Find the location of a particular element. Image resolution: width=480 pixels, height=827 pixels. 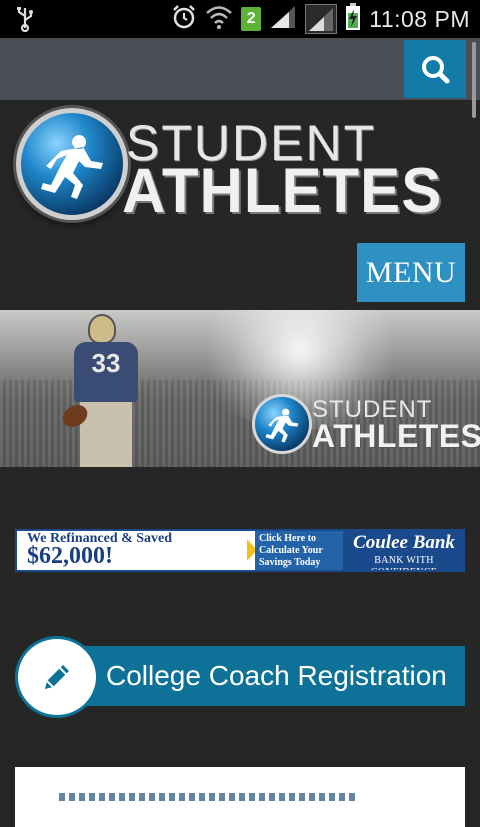

site-logo: STUDENT ATHLETES is located at coordinates (228, 166).